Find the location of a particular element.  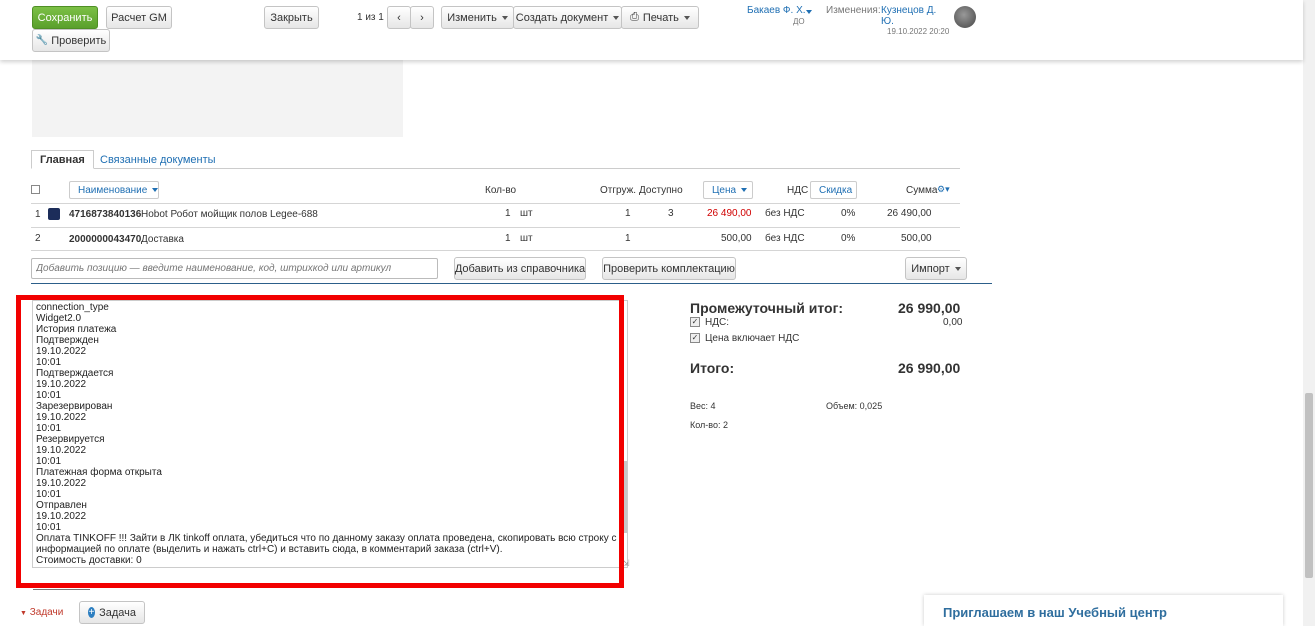

tasks-toggle: ▼ Задачи is located at coordinates (41, 612).